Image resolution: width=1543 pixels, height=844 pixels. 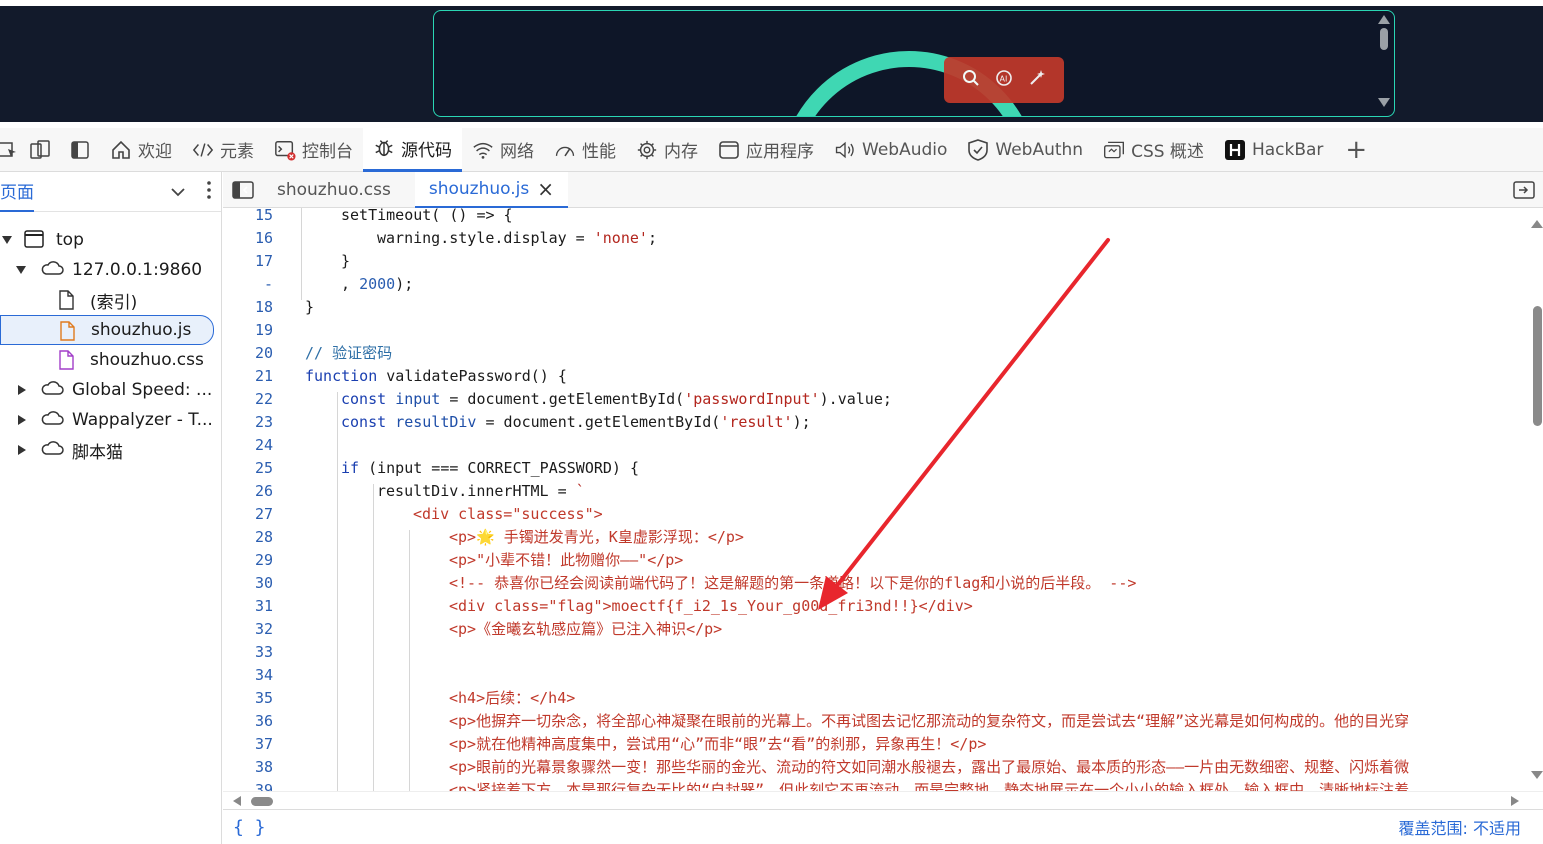 What do you see at coordinates (80, 150) in the screenshot?
I see `dock-side-icon` at bounding box center [80, 150].